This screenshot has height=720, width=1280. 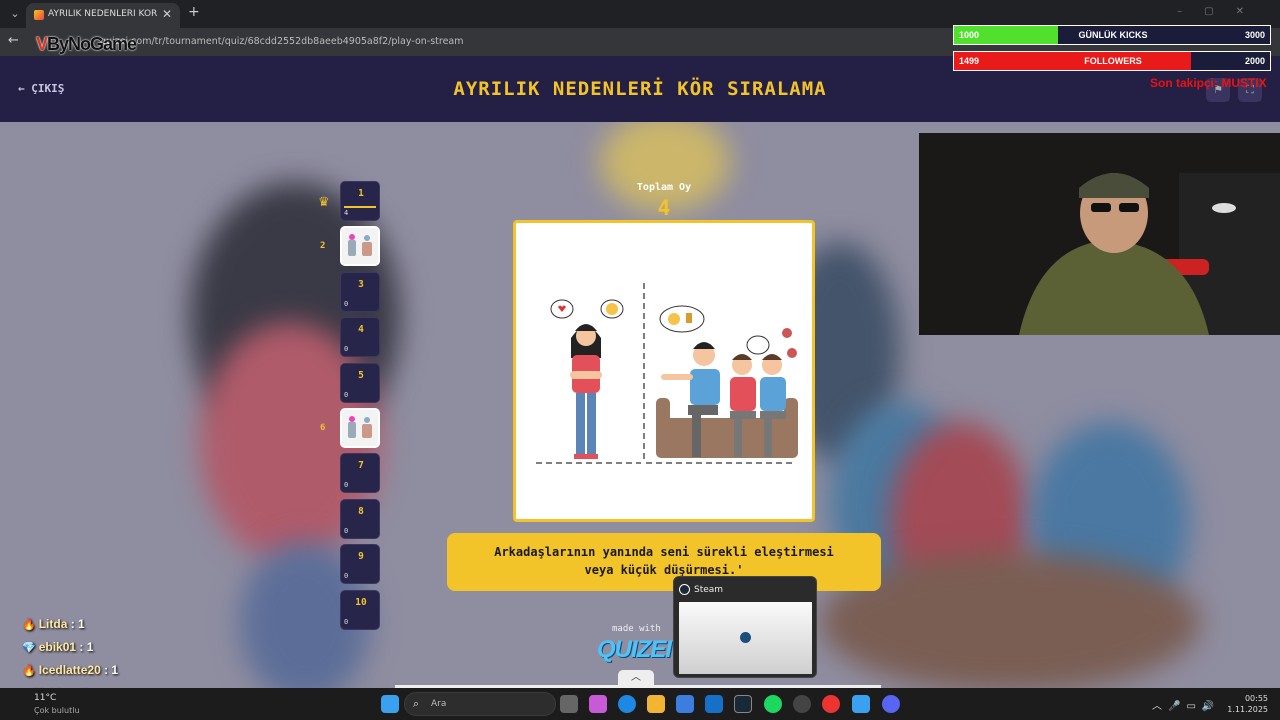 I want to click on edge-icon, so click(x=627, y=704).